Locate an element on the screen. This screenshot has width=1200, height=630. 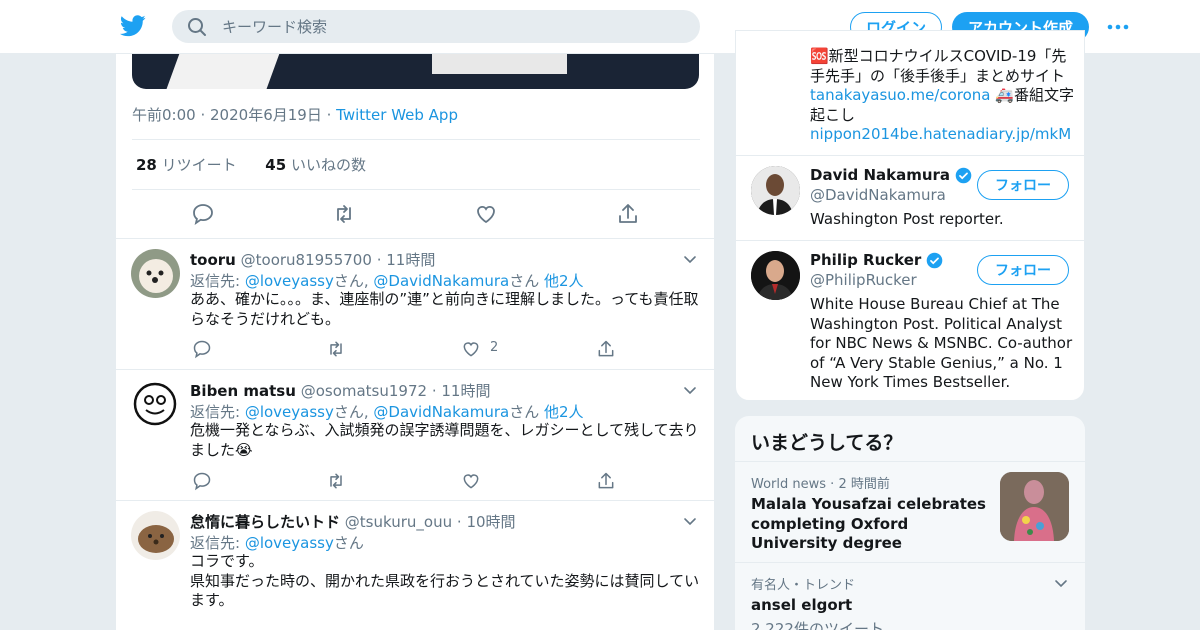
trend-item: 有名人・トレンド ansel elgort 2,222件のツイート is located at coordinates (911, 602).